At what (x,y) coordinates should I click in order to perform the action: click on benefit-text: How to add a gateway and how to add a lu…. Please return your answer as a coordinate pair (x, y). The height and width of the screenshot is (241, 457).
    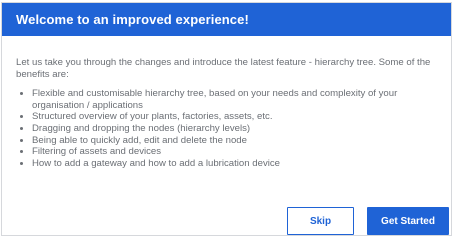
    Looking at the image, I should click on (156, 163).